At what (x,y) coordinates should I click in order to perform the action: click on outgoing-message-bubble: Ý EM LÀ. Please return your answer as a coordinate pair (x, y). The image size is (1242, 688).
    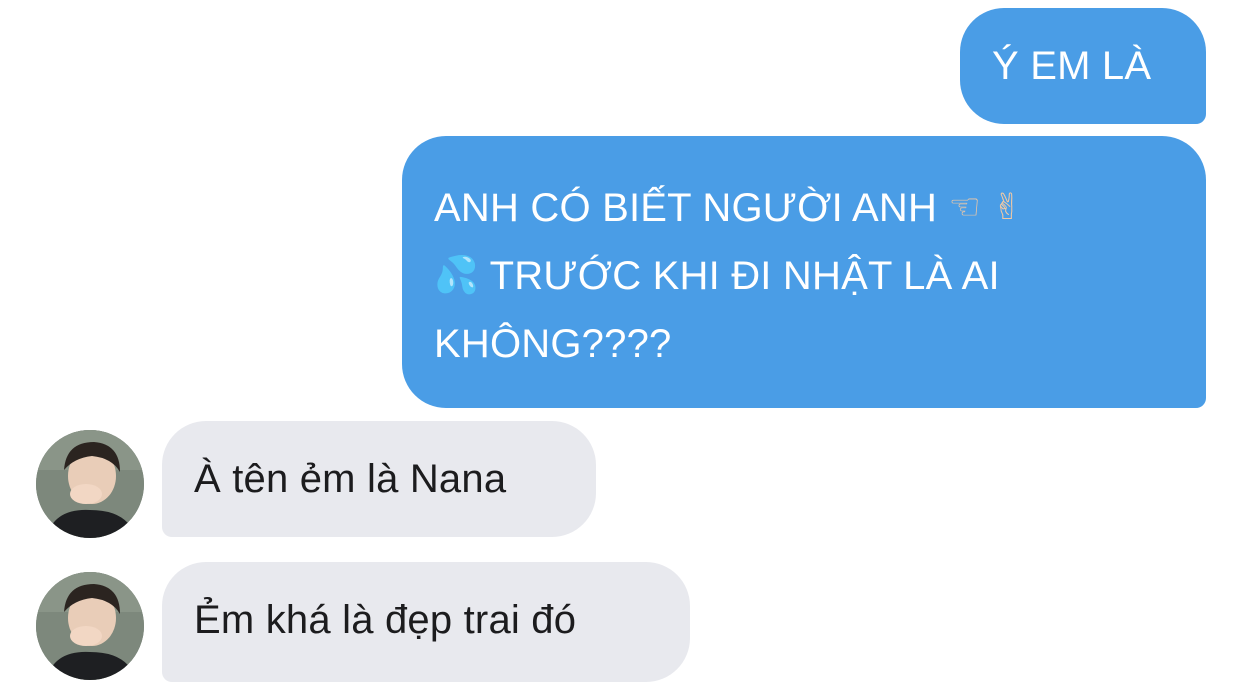
    Looking at the image, I should click on (1083, 66).